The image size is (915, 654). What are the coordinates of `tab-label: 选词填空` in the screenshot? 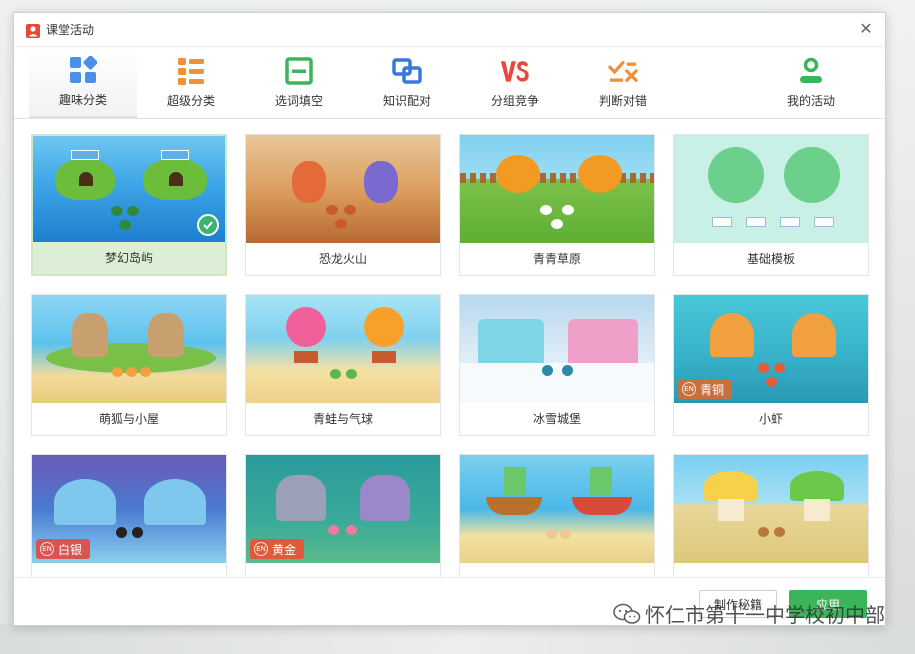 It's located at (298, 101).